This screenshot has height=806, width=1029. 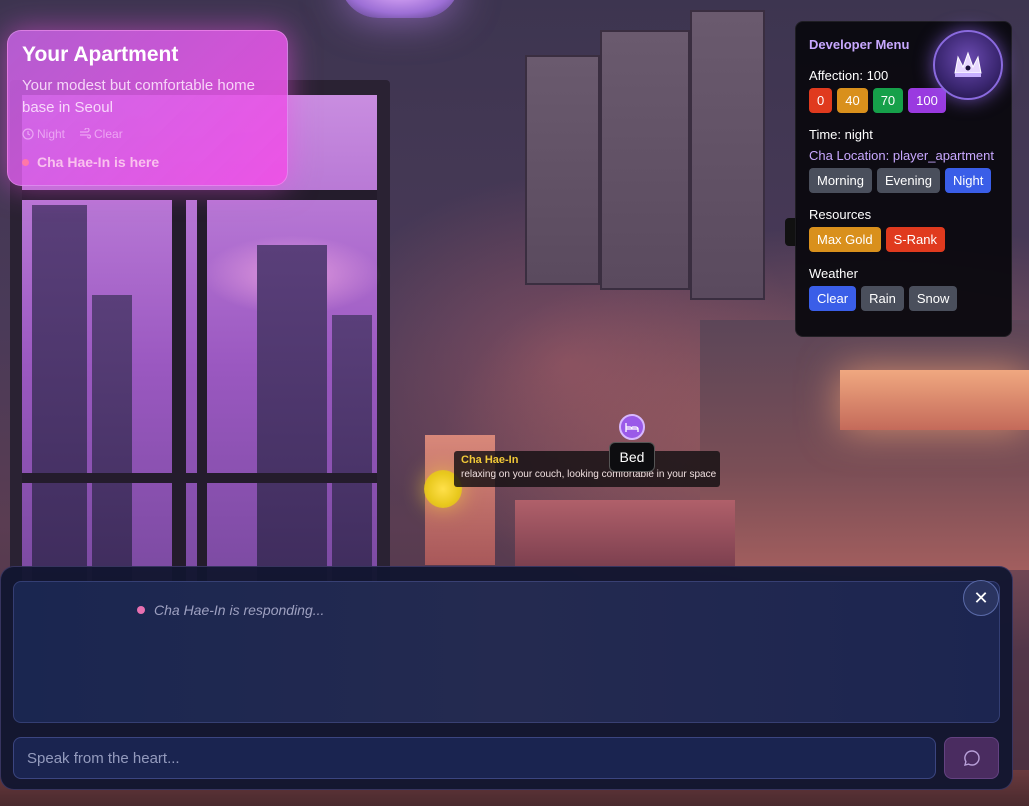 What do you see at coordinates (400, 9) in the screenshot?
I see `ceiling-lamp` at bounding box center [400, 9].